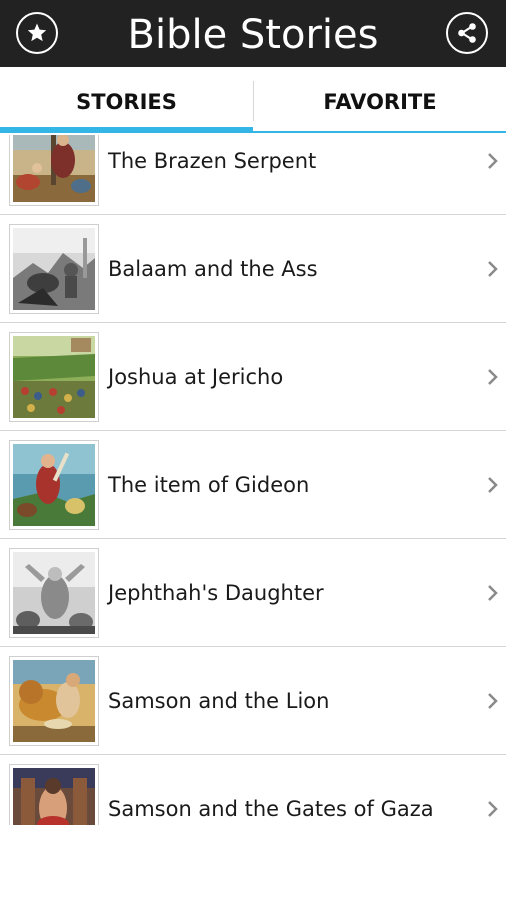 Image resolution: width=506 pixels, height=900 pixels. I want to click on share-icon, so click(467, 33).